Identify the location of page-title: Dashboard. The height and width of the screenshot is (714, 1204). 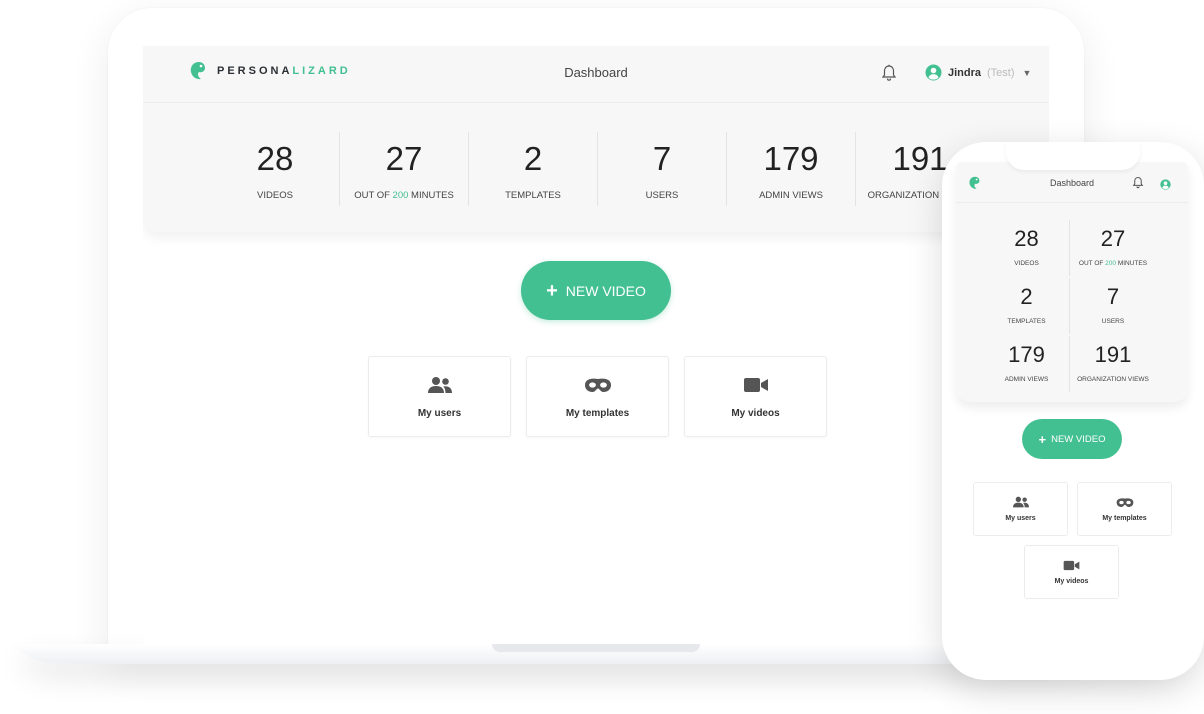
(596, 72).